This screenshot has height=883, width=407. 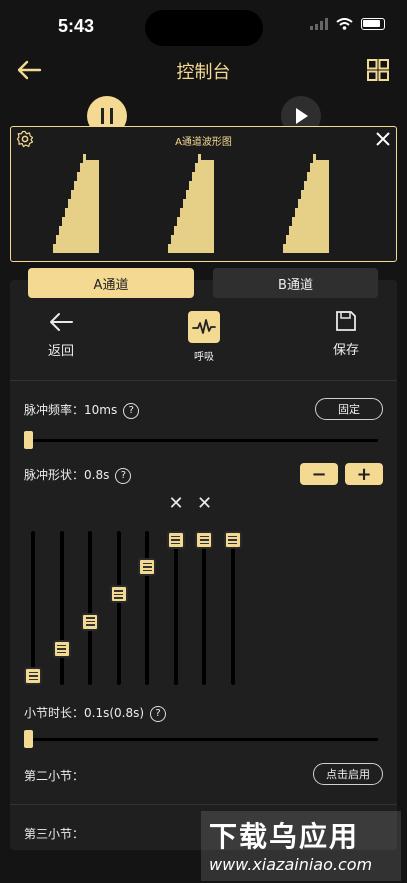 I want to click on signal-icon, so click(x=319, y=24).